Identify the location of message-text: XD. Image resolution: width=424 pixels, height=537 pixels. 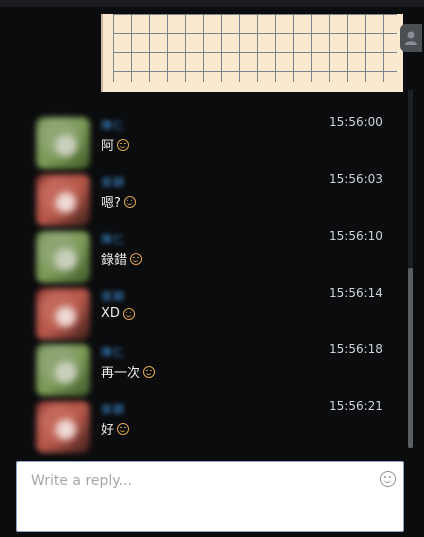
(118, 313).